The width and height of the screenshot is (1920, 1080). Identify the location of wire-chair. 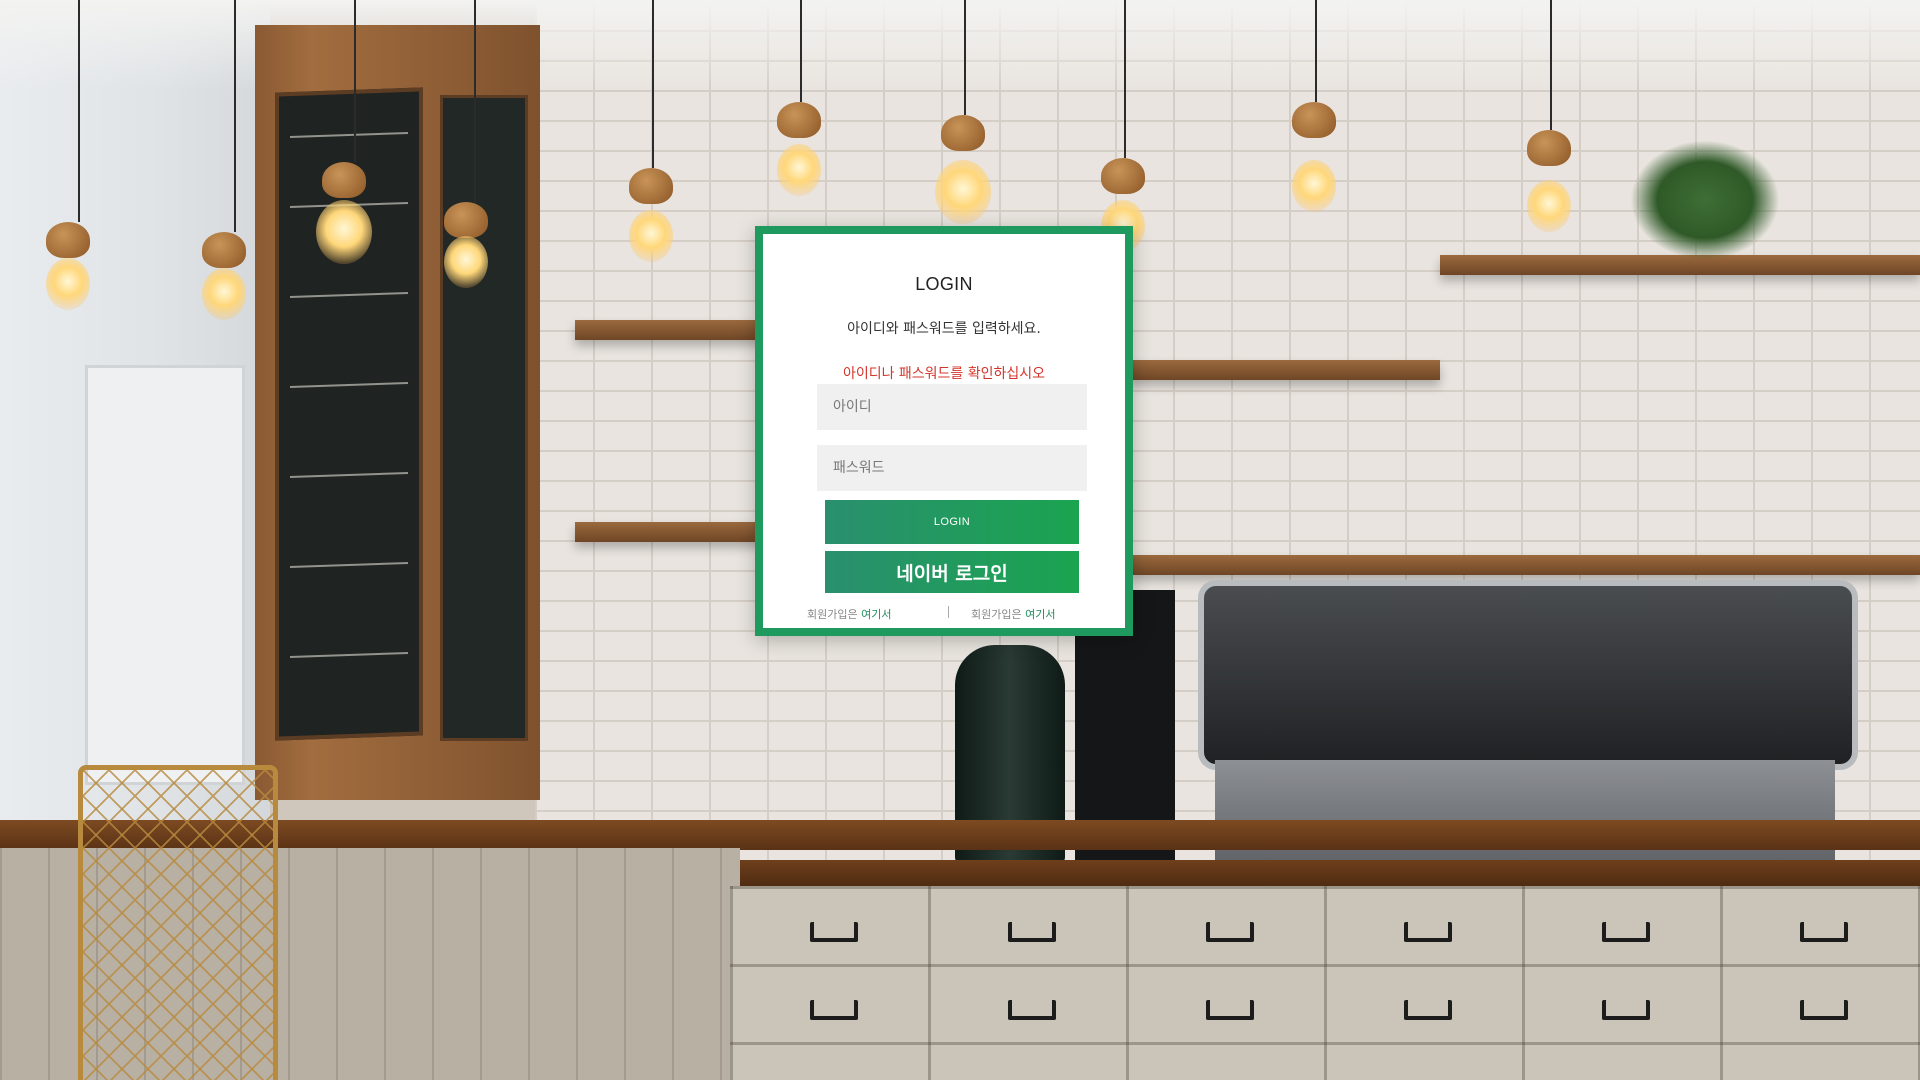
(178, 922).